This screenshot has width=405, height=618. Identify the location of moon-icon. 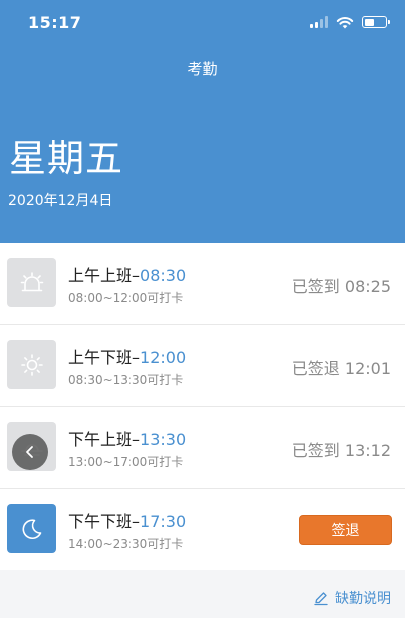
(31, 528).